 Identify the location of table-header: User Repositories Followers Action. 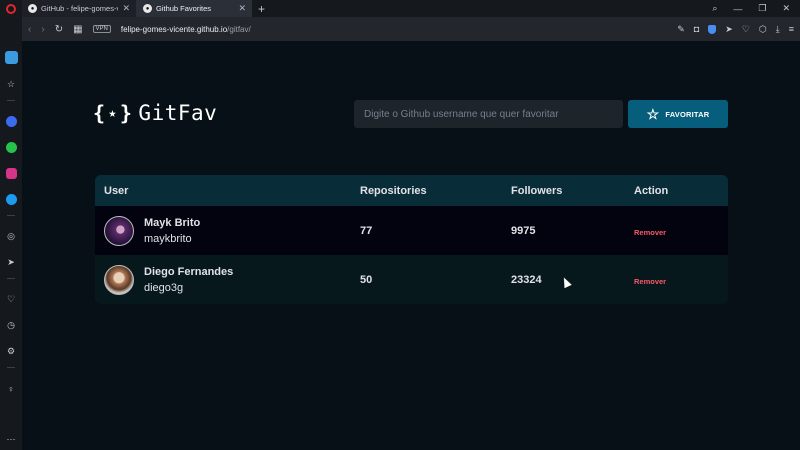
(411, 190).